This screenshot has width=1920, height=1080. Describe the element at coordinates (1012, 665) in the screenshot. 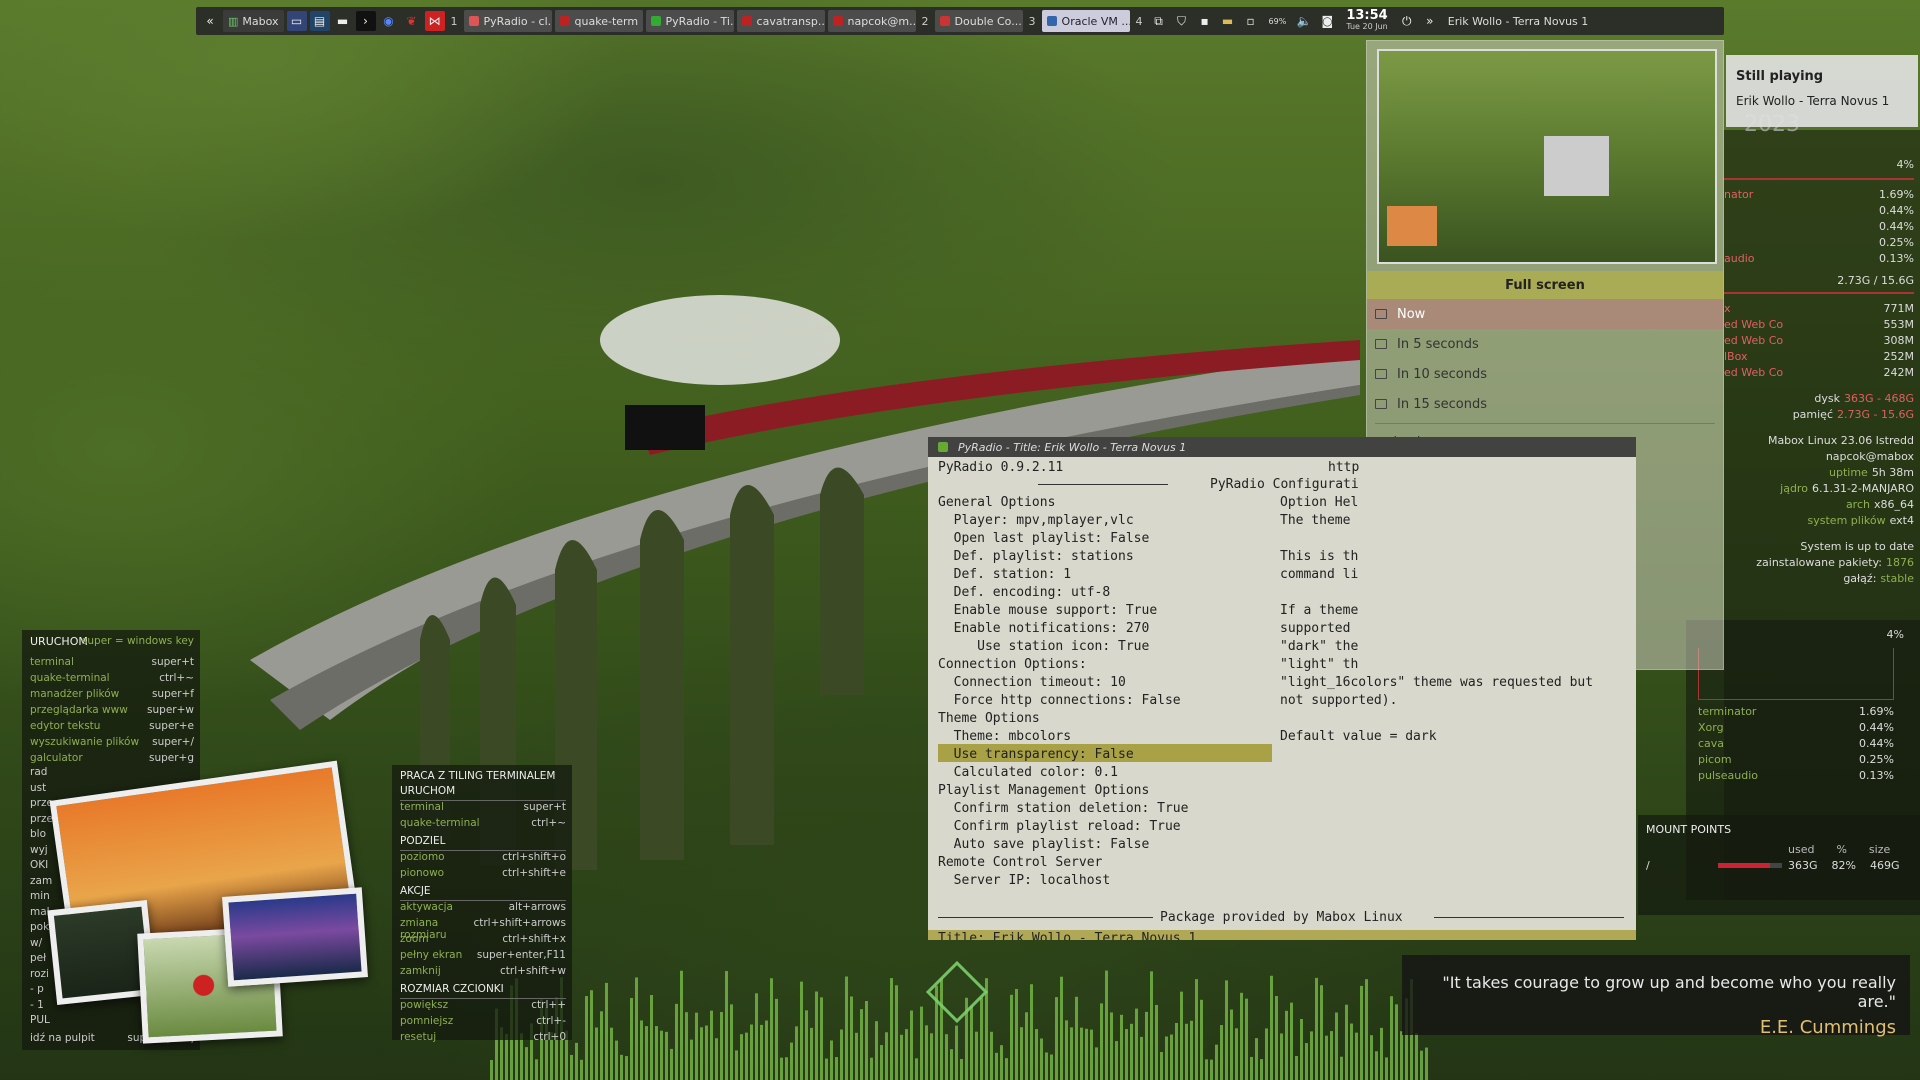

I see `option-line: Connection Options:` at that location.